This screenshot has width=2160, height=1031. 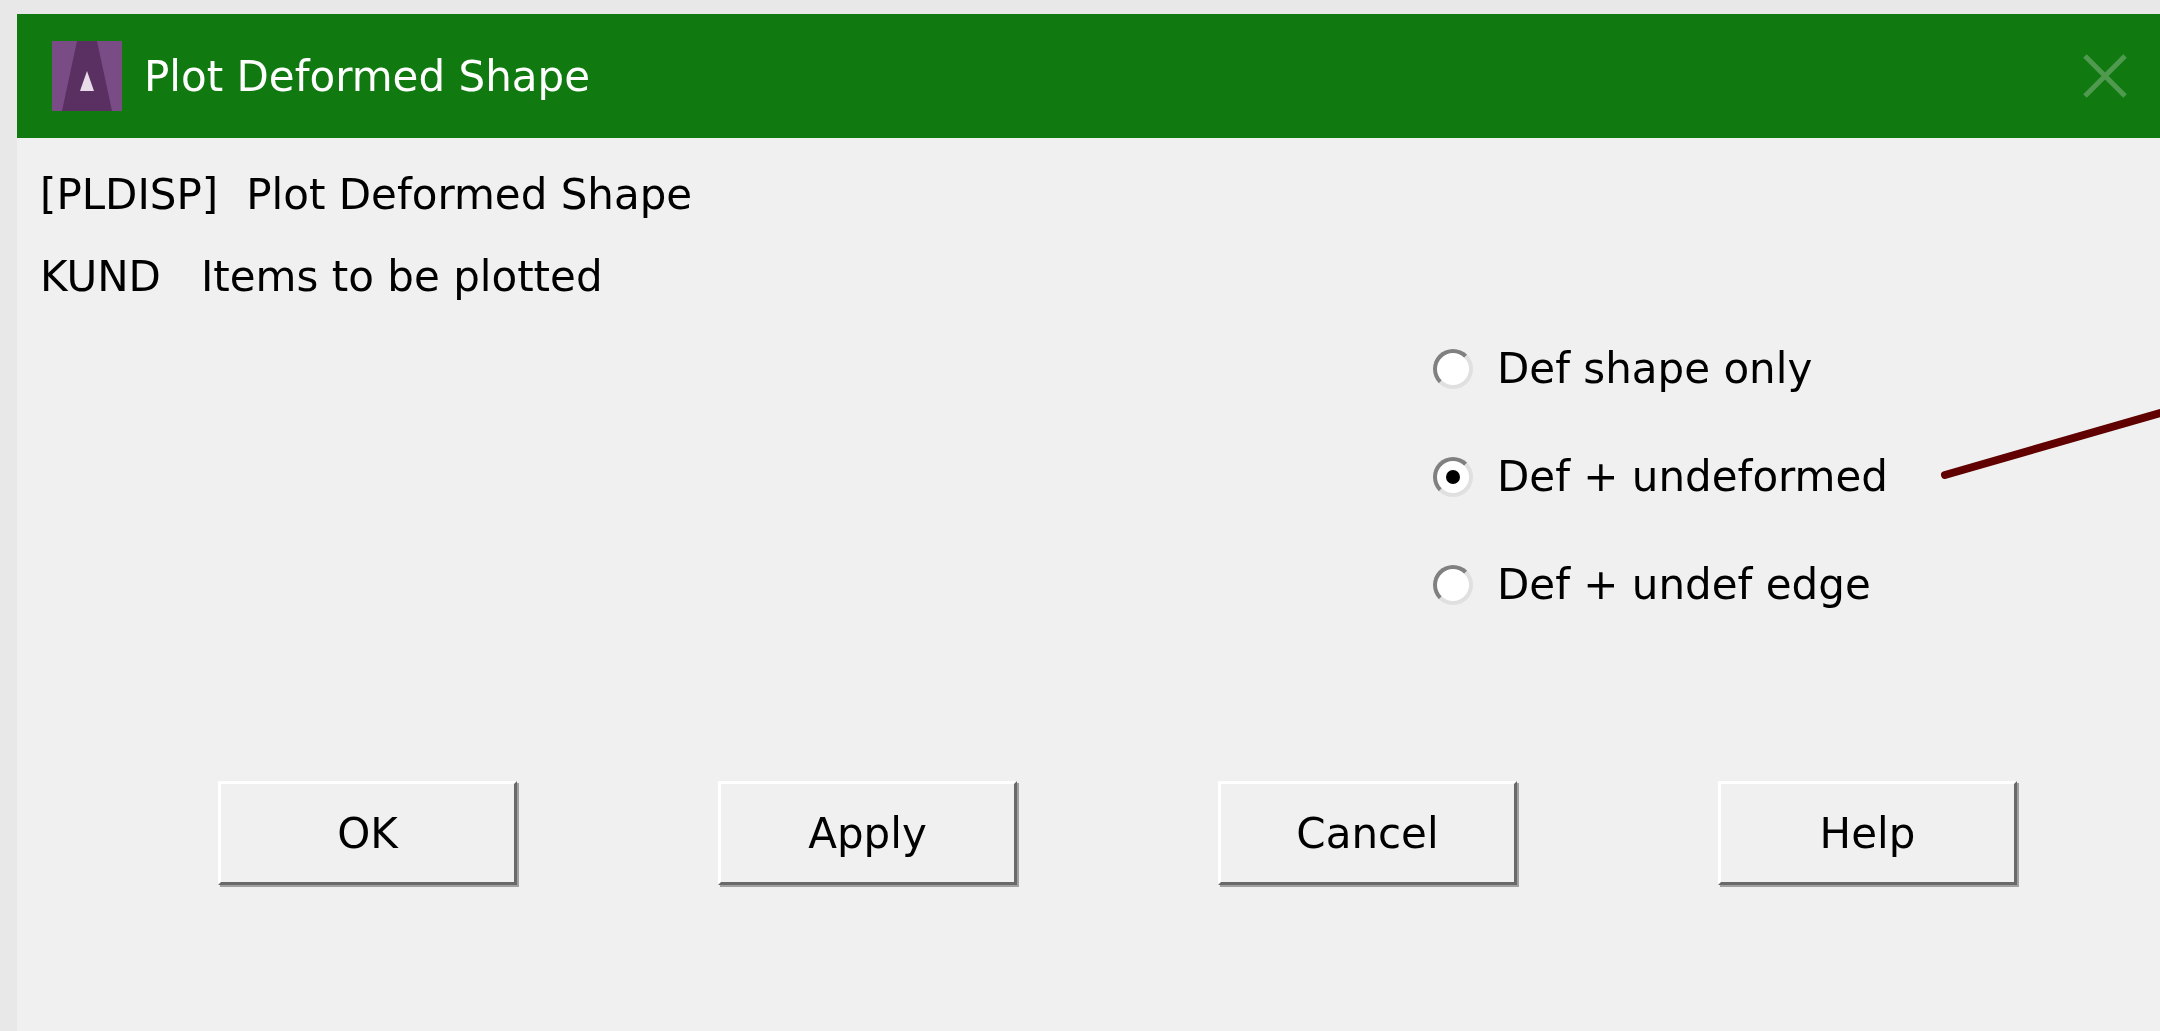 I want to click on radio-option: Def shape only, so click(x=1623, y=369).